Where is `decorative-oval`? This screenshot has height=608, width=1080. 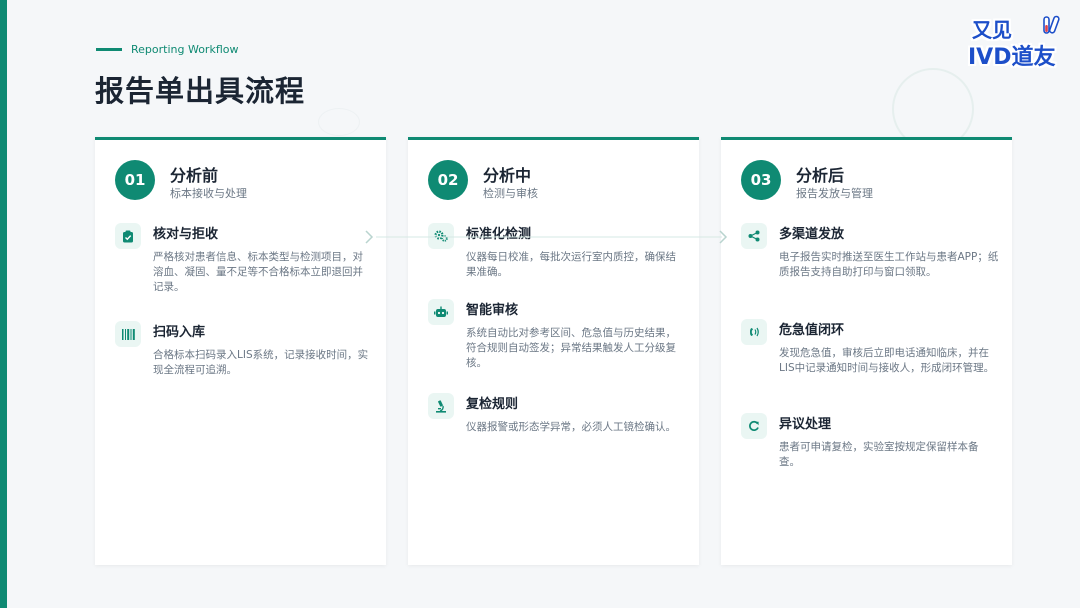 decorative-oval is located at coordinates (339, 122).